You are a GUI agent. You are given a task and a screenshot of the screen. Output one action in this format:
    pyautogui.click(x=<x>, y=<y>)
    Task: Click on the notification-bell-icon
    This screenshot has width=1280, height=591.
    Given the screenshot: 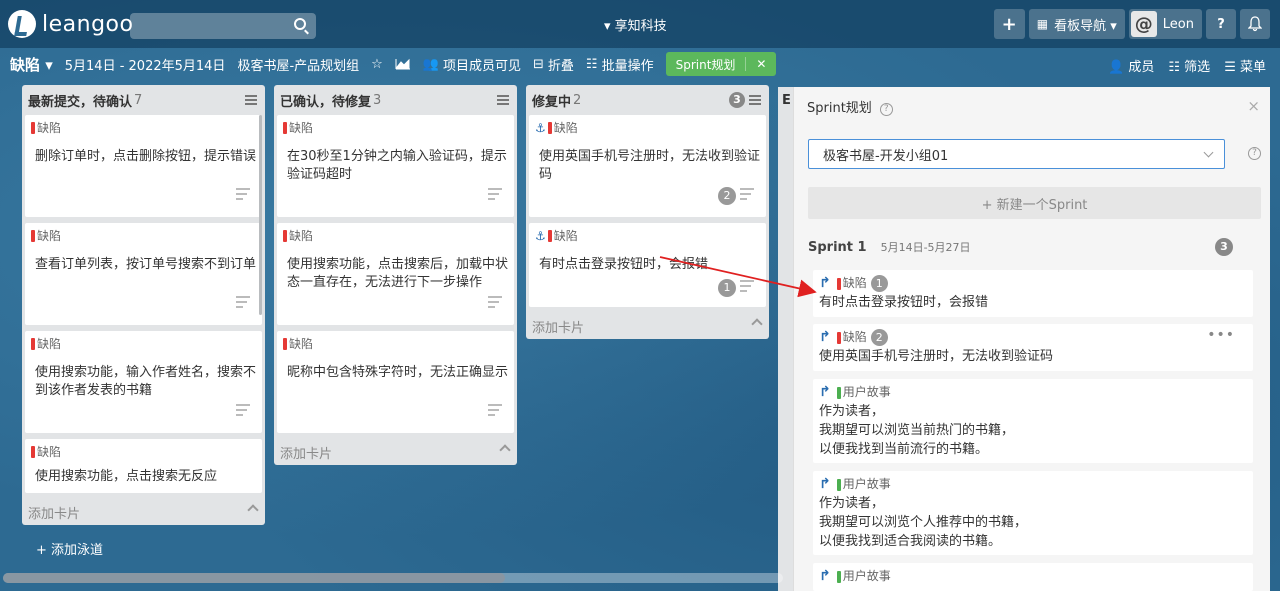 What is the action you would take?
    pyautogui.click(x=1255, y=24)
    